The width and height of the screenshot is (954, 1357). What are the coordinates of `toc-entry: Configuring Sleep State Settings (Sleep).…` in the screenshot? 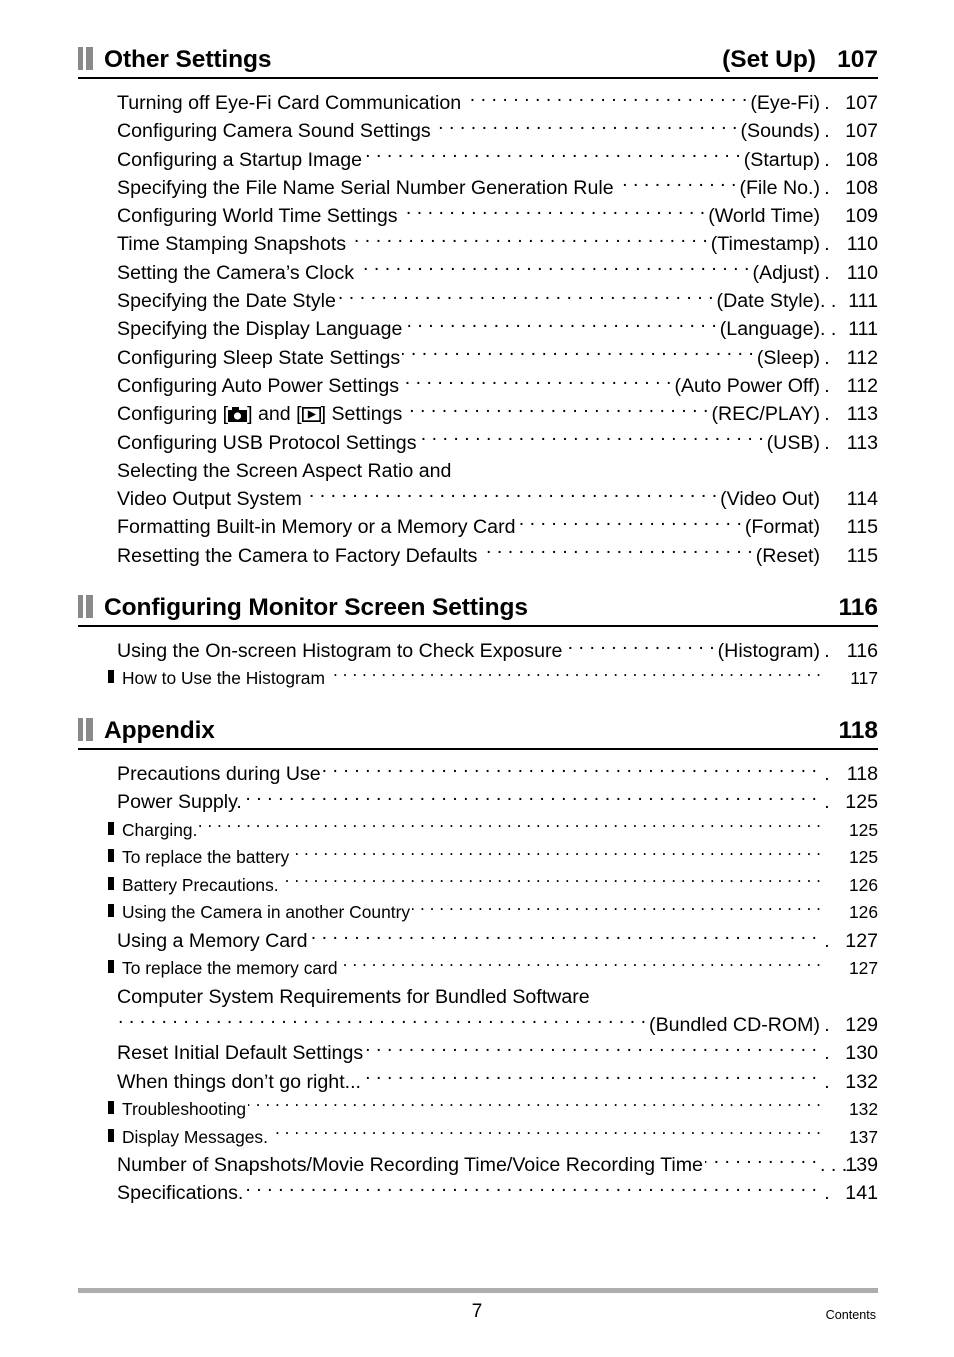 It's located at (478, 358).